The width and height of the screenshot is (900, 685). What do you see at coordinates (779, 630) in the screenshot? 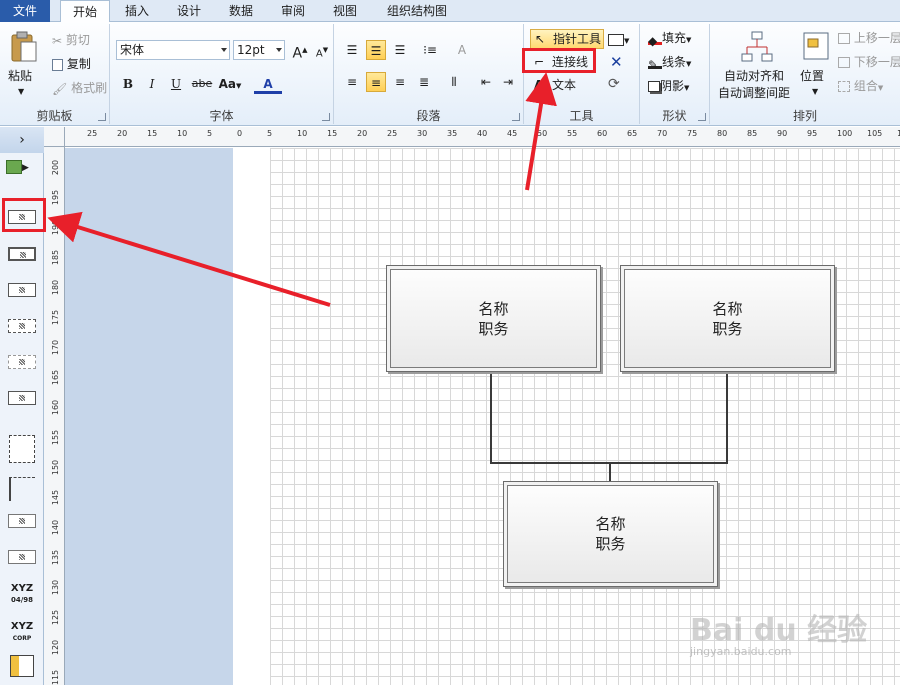
I see `baidu-watermark: Bai du 经验` at bounding box center [779, 630].